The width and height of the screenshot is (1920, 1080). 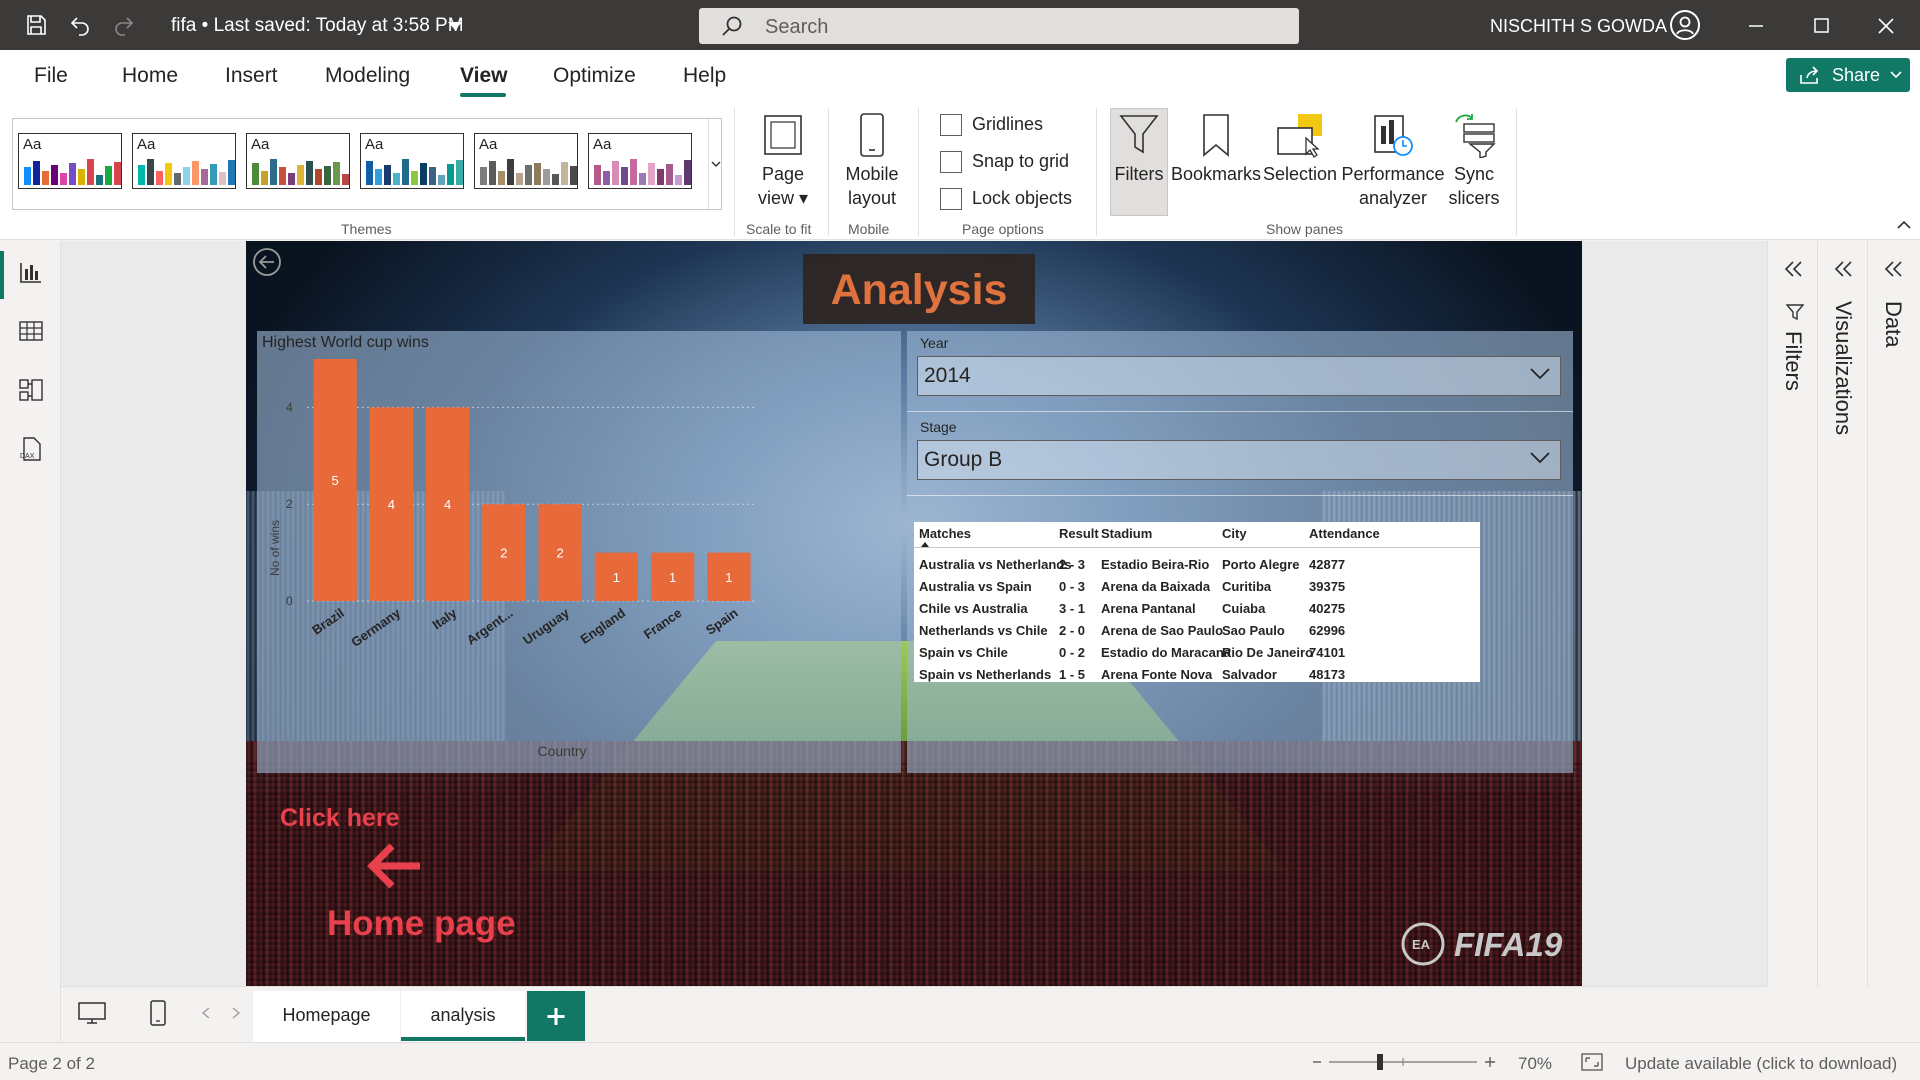 I want to click on page-tab-homepage: Homepage, so click(x=326, y=1017).